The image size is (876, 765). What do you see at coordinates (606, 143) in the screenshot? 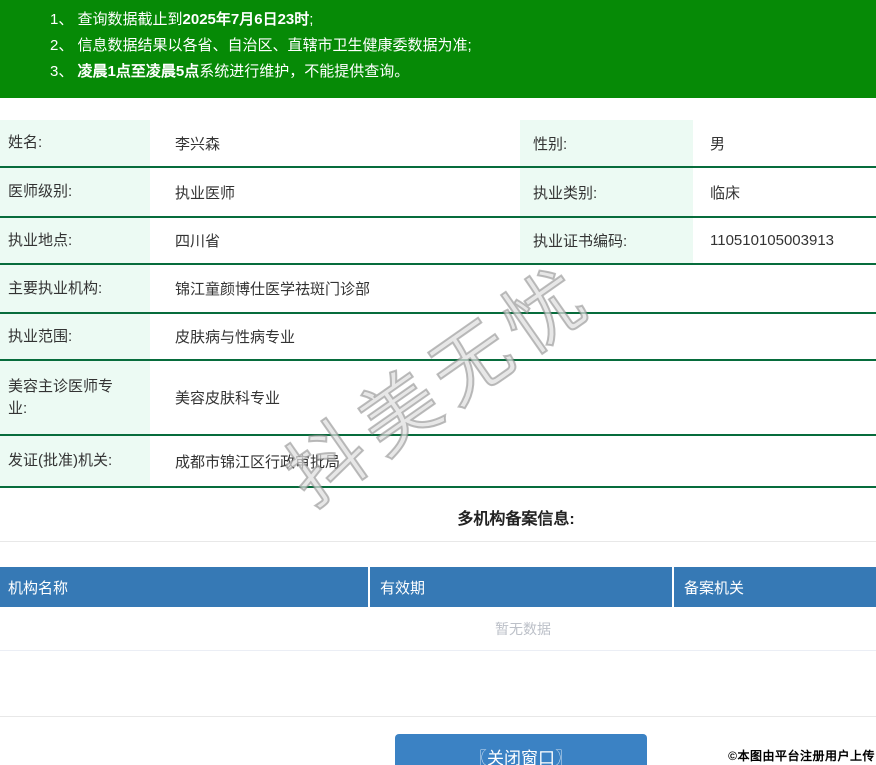
I see `field-label-gender: 性别:` at bounding box center [606, 143].